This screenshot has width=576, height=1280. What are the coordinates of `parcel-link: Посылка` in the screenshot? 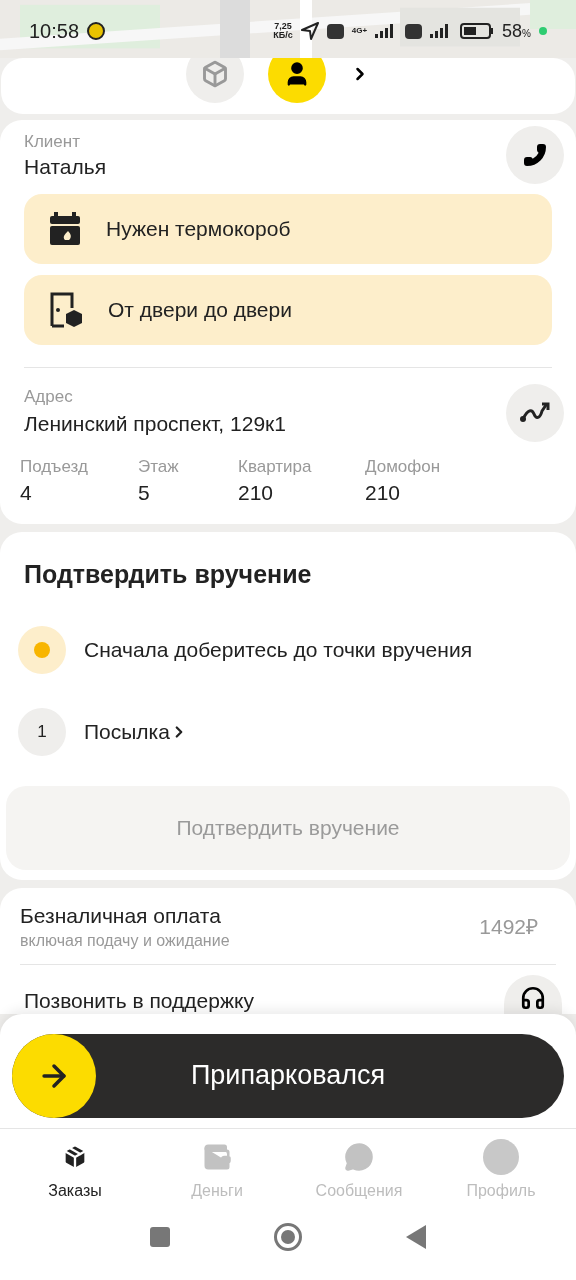 It's located at (136, 731).